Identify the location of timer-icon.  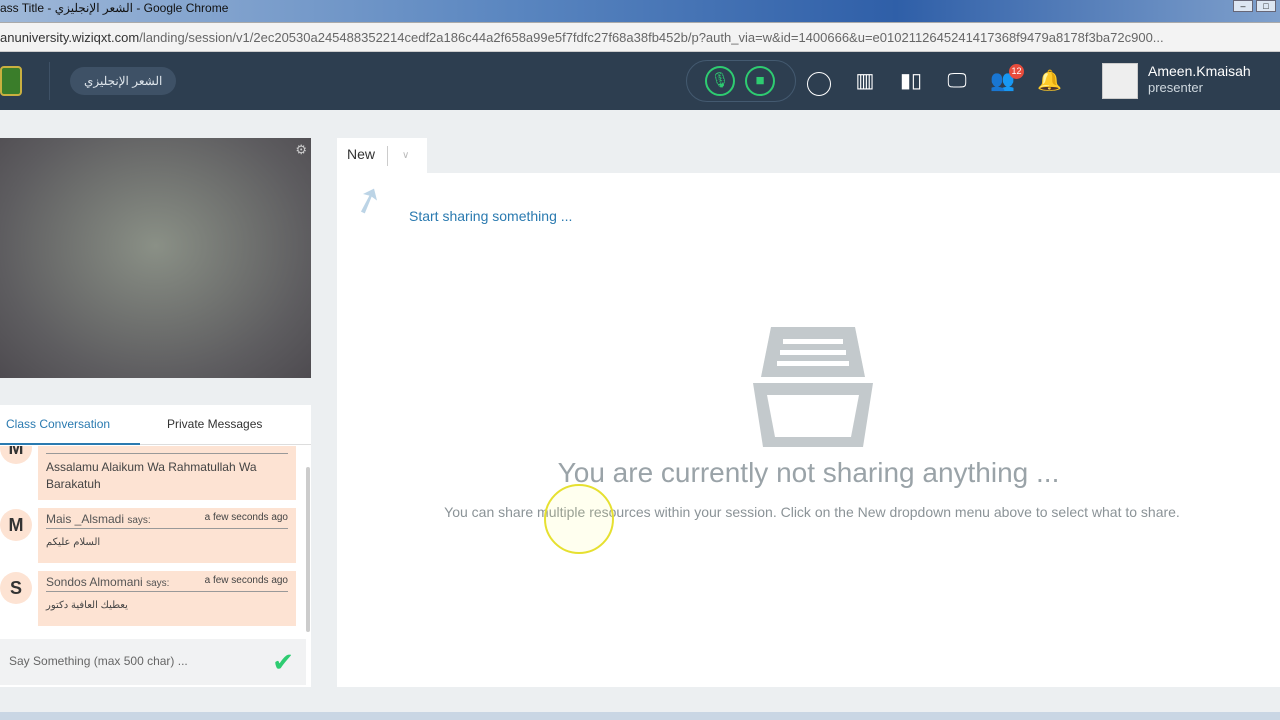
(819, 84).